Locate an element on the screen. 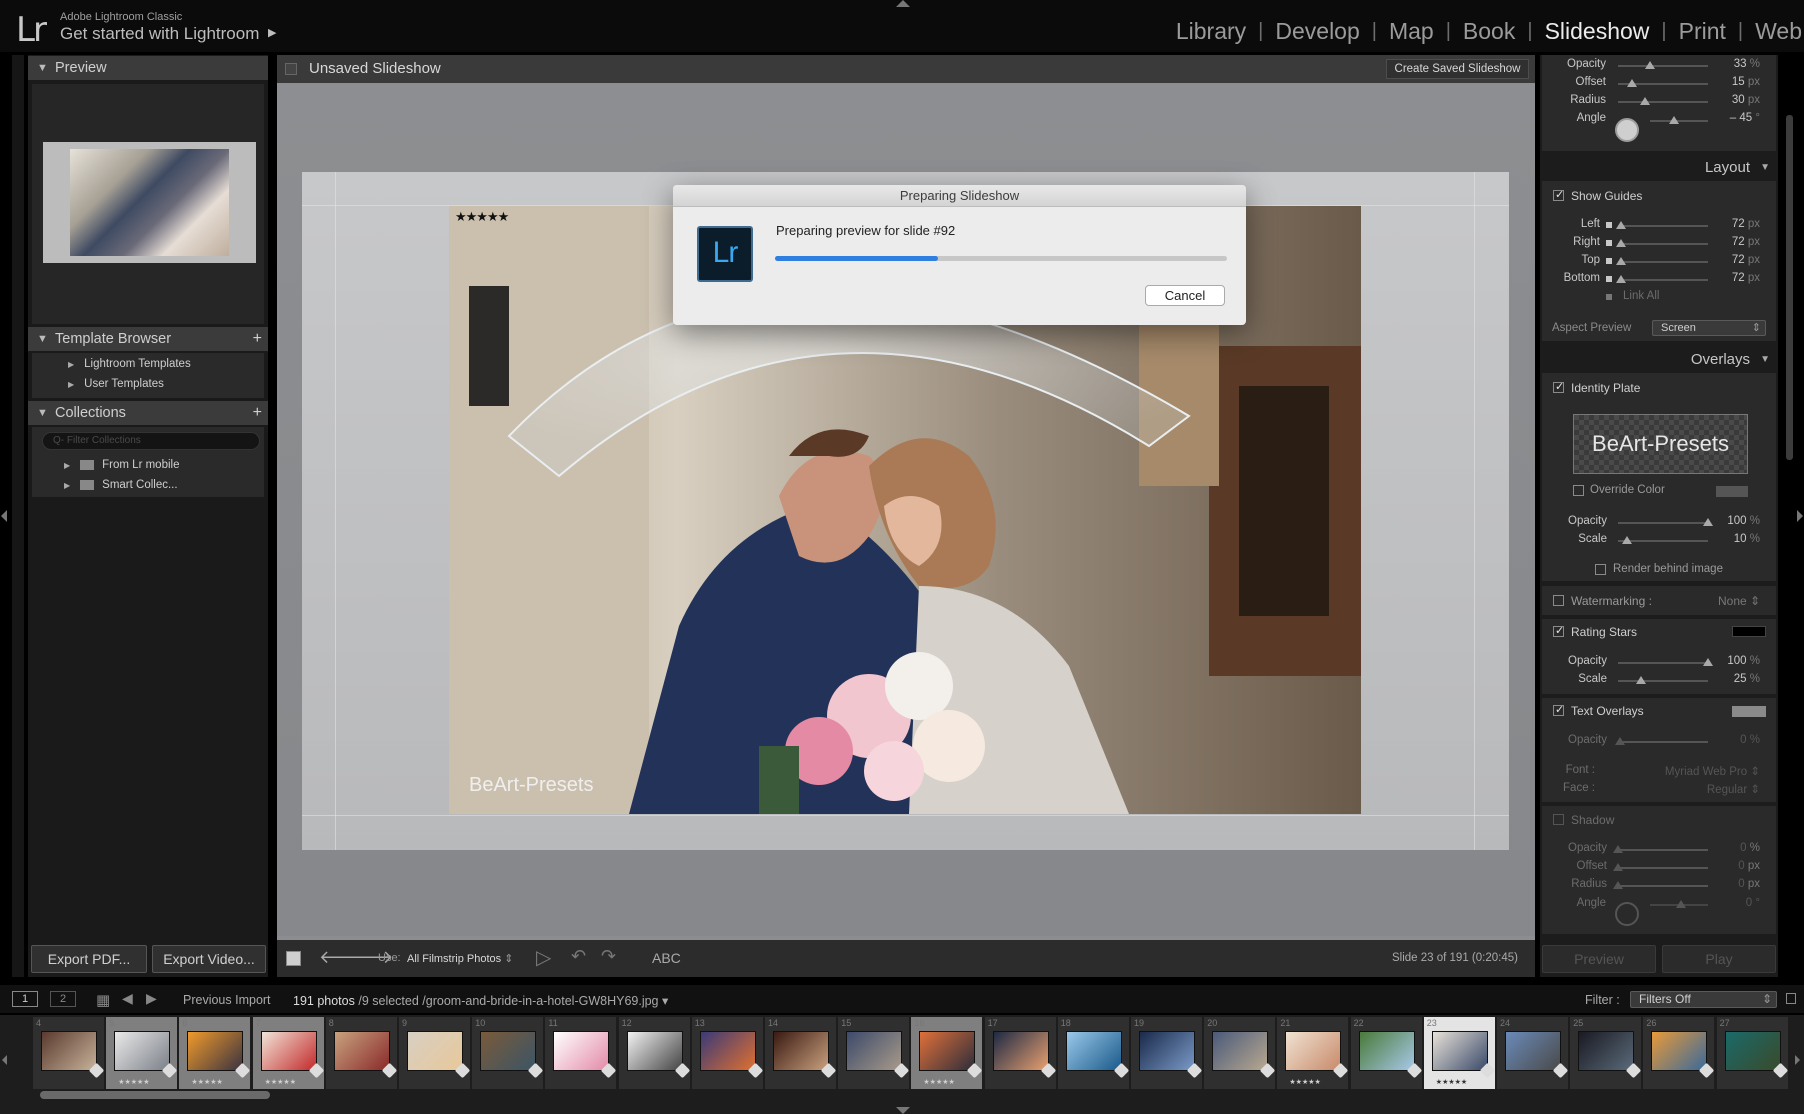  back-arrow-icon: ◀ is located at coordinates (127, 998).